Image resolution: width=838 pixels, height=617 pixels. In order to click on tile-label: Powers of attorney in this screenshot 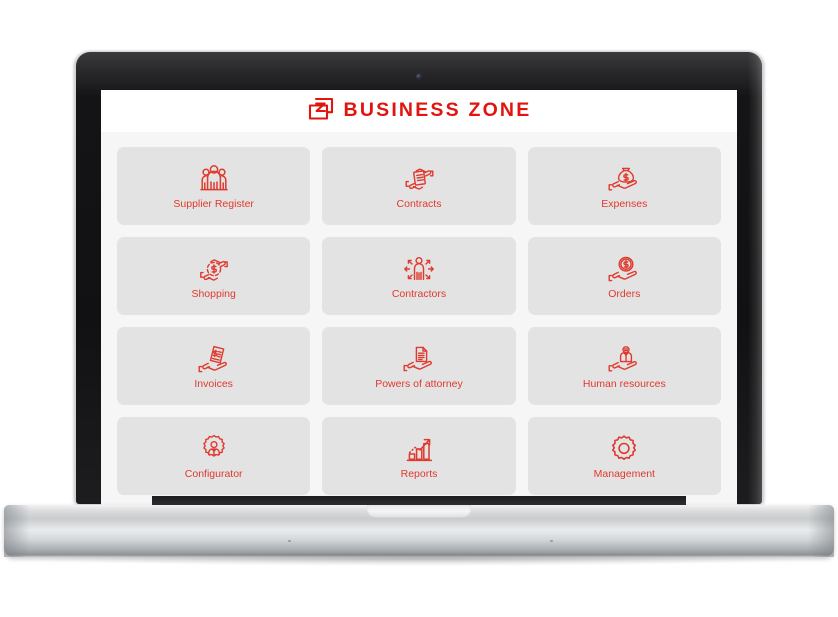, I will do `click(419, 383)`.